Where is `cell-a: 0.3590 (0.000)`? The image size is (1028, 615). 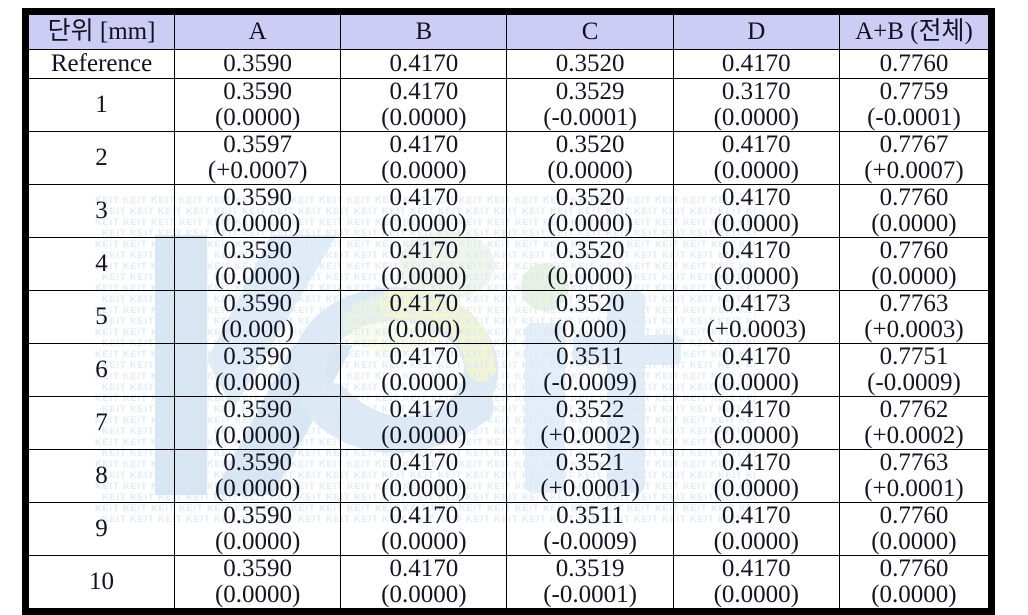
cell-a: 0.3590 (0.000) is located at coordinates (258, 317).